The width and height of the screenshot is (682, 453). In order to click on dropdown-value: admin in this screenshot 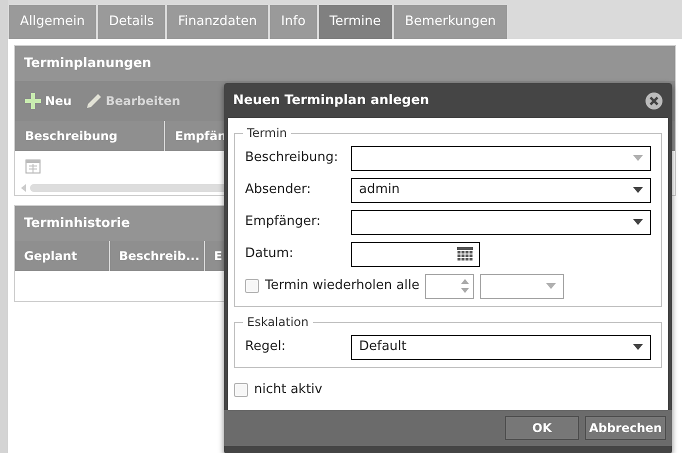, I will do `click(379, 190)`.